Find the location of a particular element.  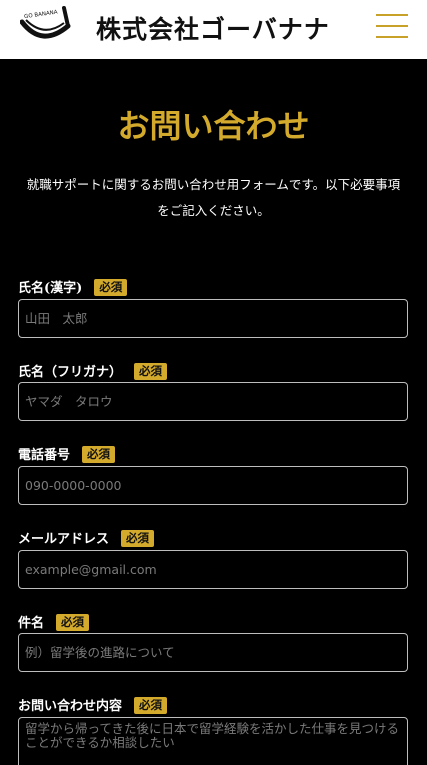

name-kanji-input is located at coordinates (213, 318).